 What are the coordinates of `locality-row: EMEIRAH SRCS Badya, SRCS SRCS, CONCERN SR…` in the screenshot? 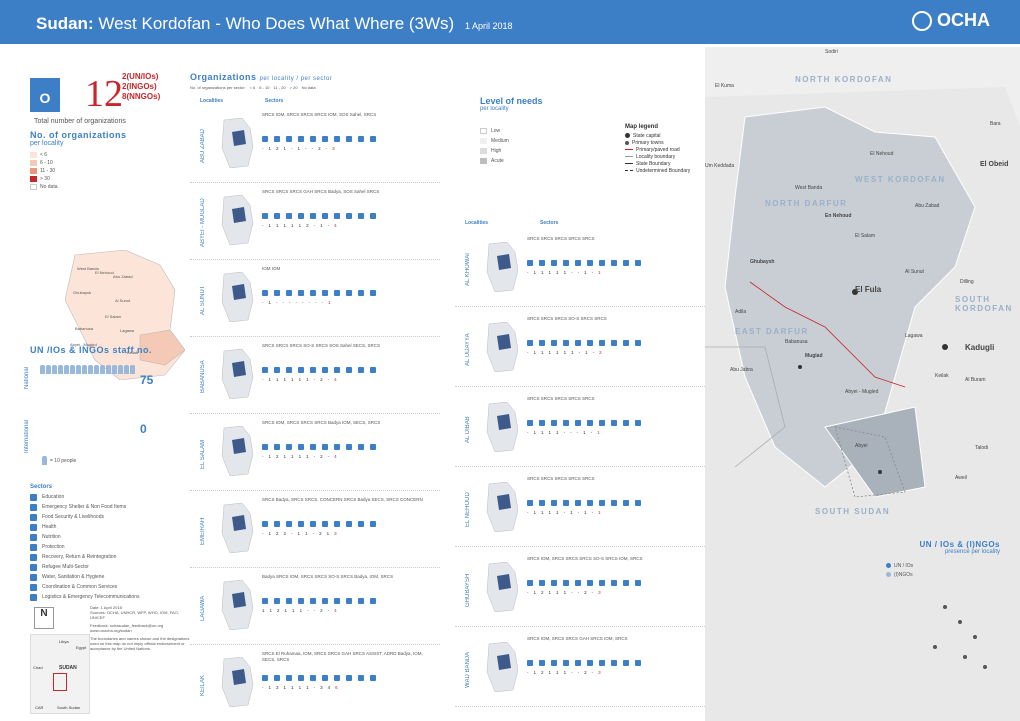 It's located at (315, 529).